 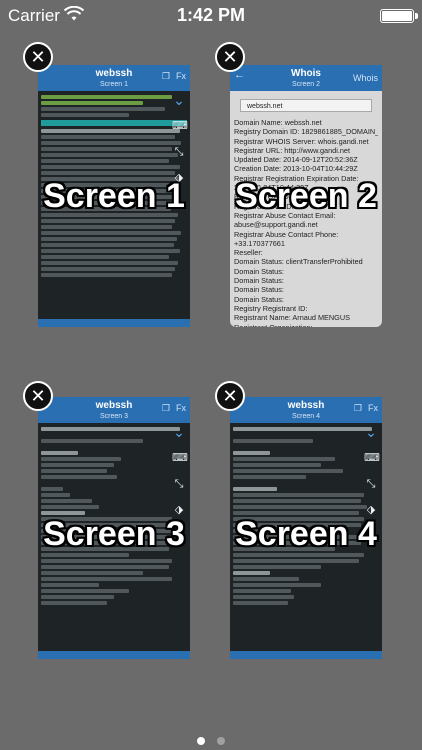 What do you see at coordinates (230, 57) in the screenshot?
I see `close-screen-2-button: ✕` at bounding box center [230, 57].